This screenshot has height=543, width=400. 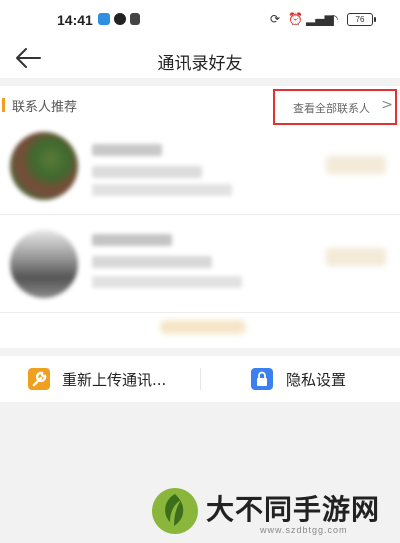 I want to click on lock-icon, so click(x=262, y=379).